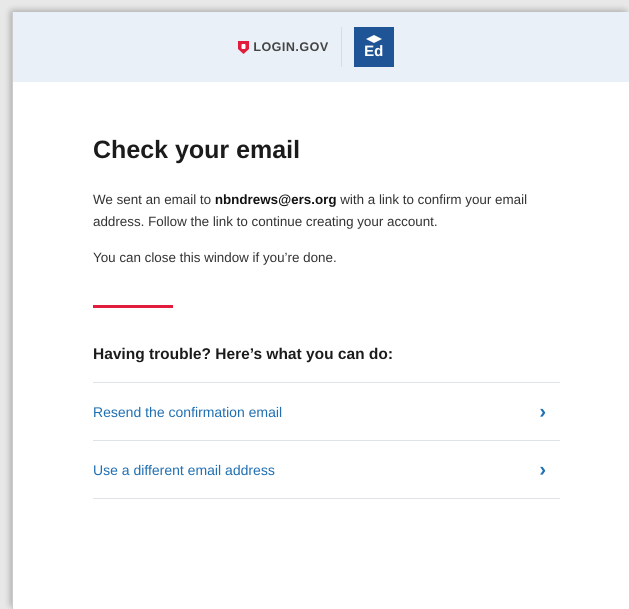 The image size is (629, 609). I want to click on body-text: You can close this window if you’re done., so click(215, 258).